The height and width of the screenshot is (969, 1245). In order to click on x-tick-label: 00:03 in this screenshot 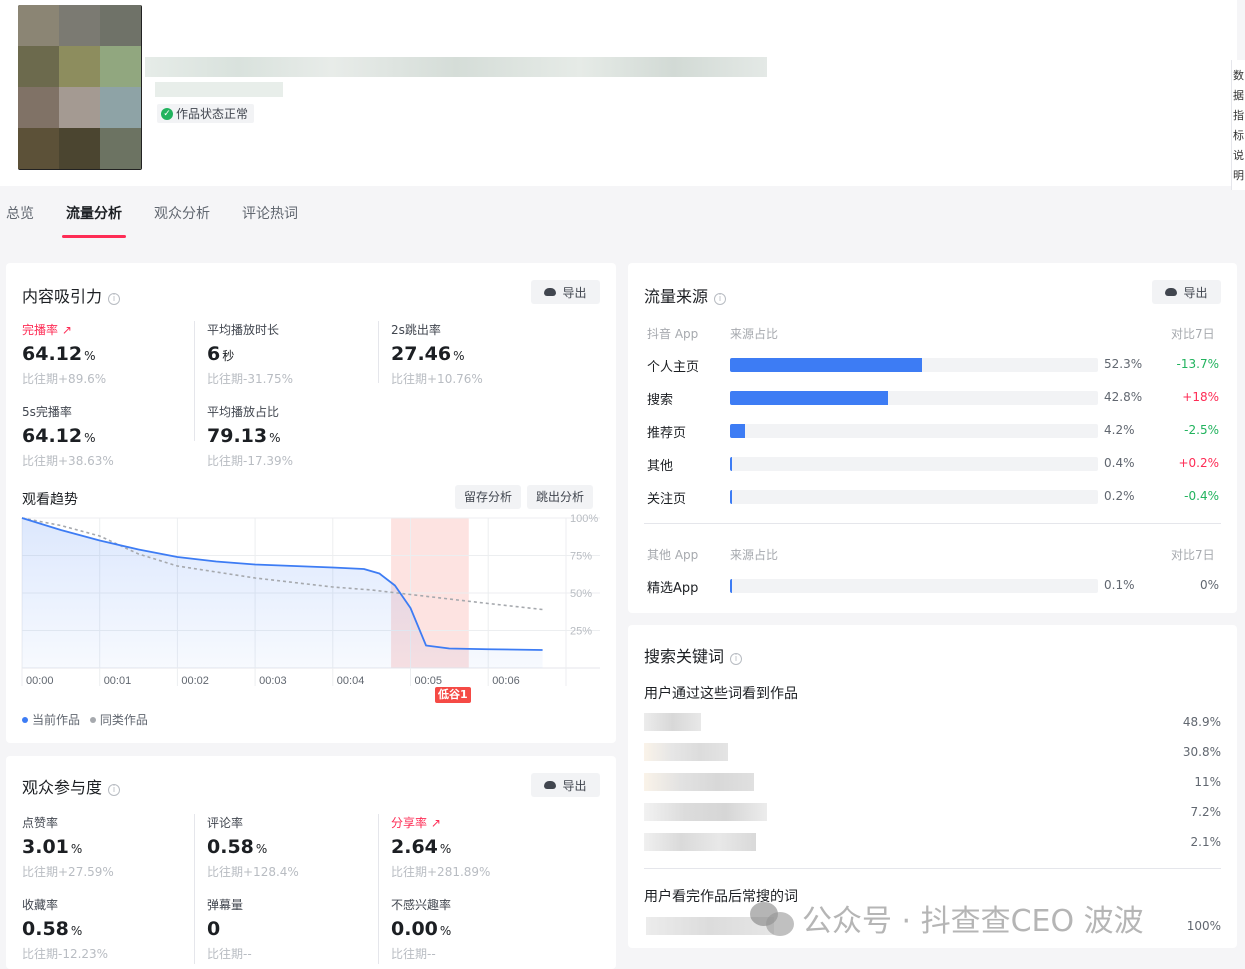, I will do `click(273, 681)`.